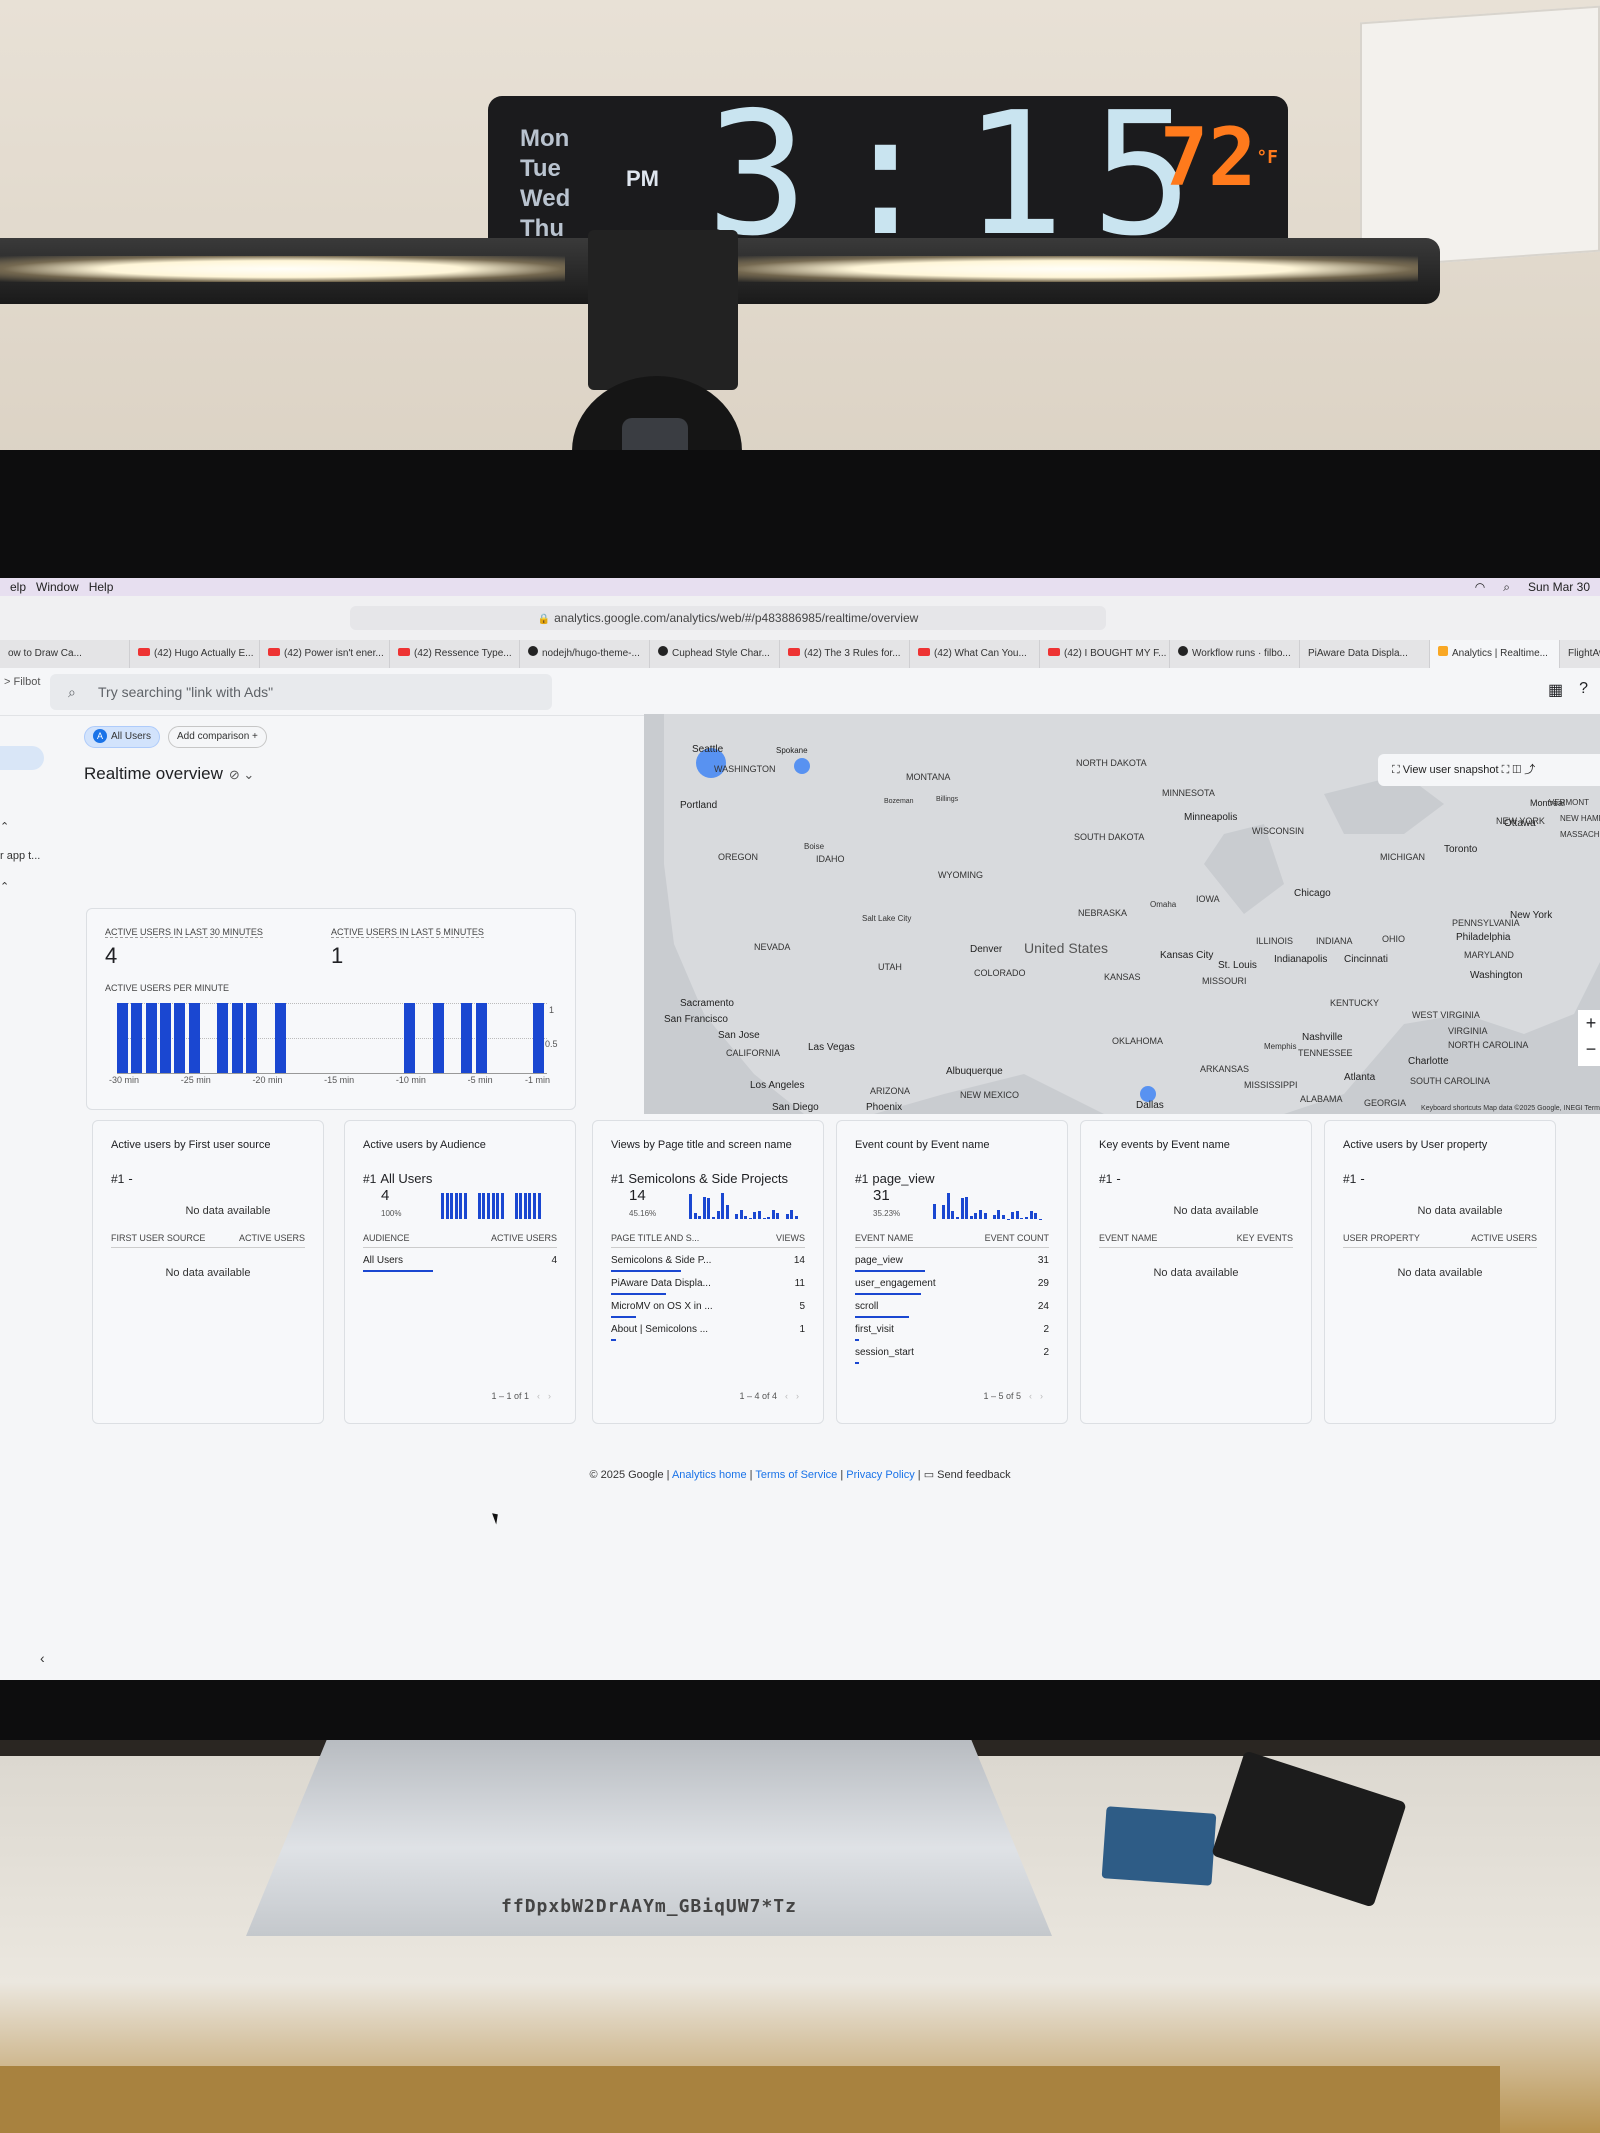 This screenshot has height=2133, width=1600. I want to click on table-row: MicroMV on OS X in ... 5, so click(708, 1312).